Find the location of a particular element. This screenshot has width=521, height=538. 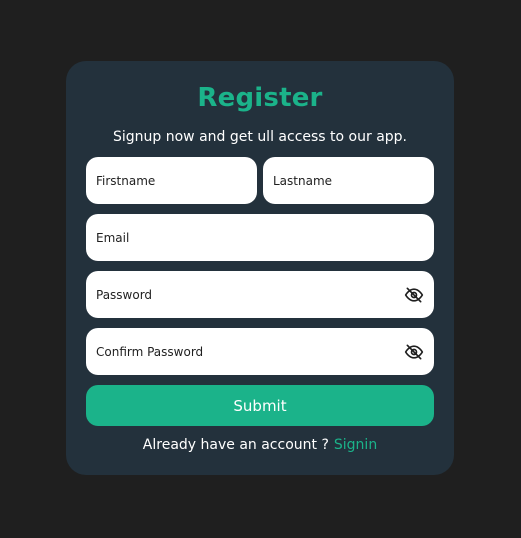

email-placeholder: Email is located at coordinates (113, 237).